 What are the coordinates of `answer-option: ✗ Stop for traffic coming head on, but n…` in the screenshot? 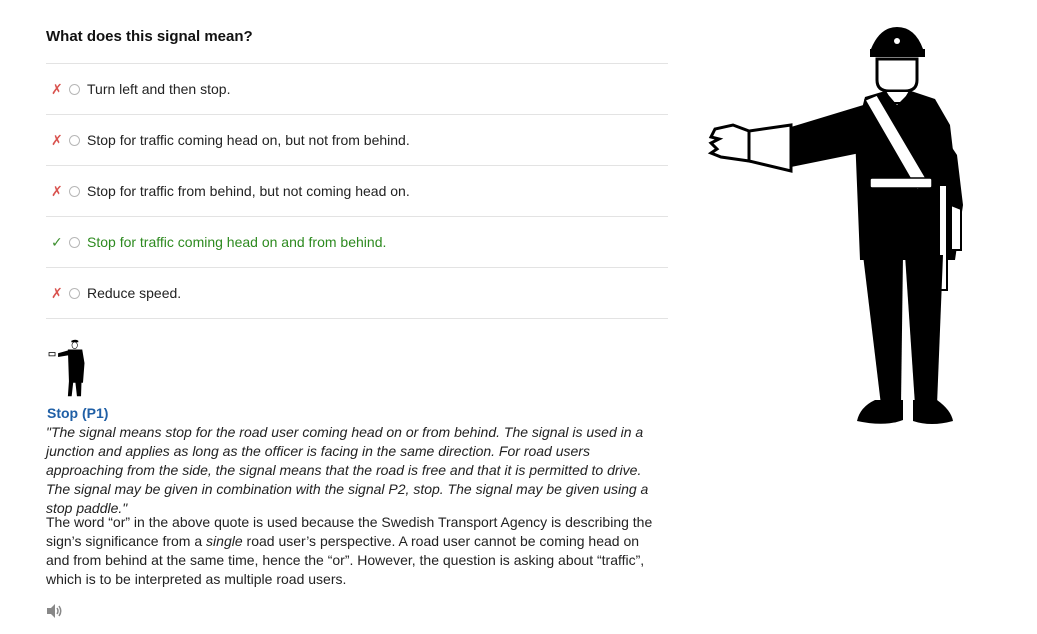 It's located at (357, 140).